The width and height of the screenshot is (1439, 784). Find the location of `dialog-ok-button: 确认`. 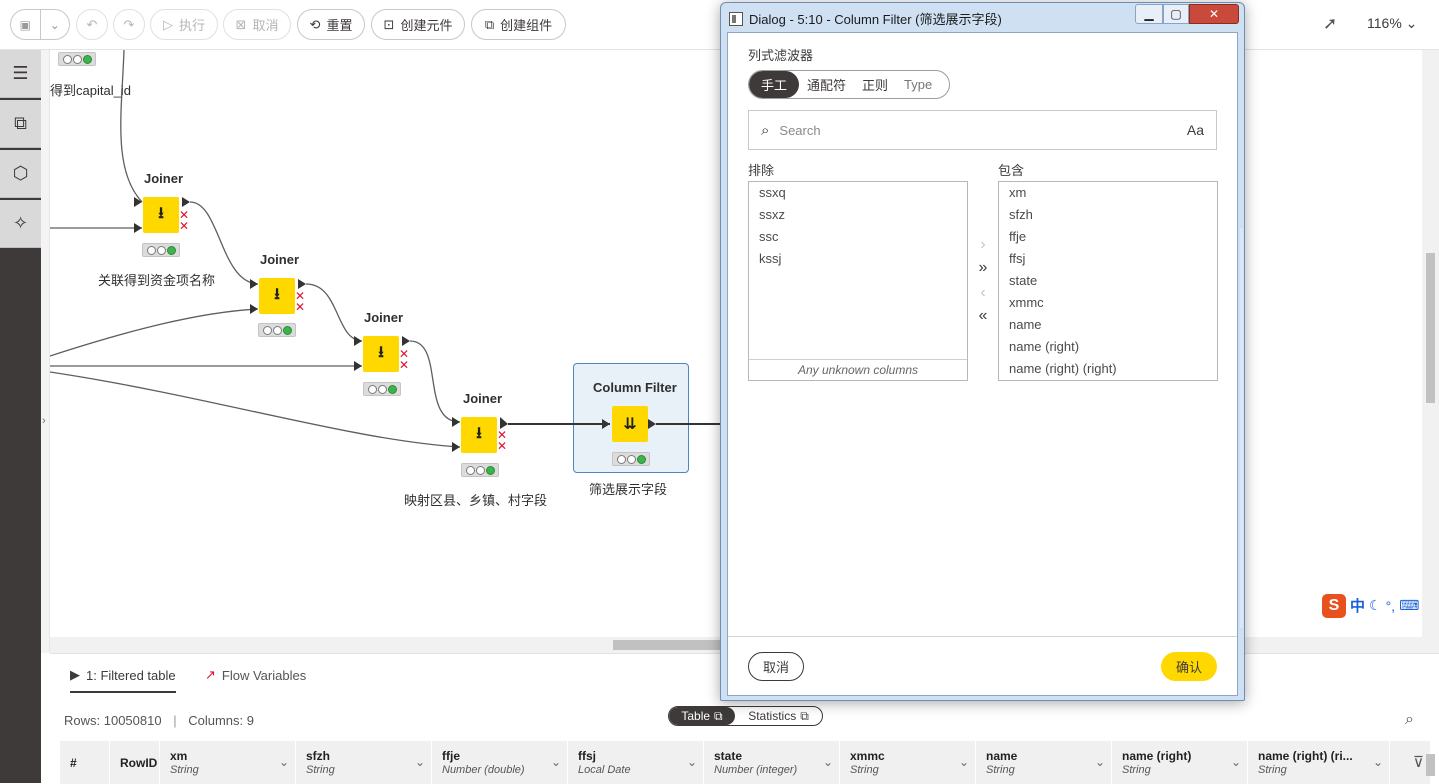

dialog-ok-button: 确认 is located at coordinates (1189, 666).